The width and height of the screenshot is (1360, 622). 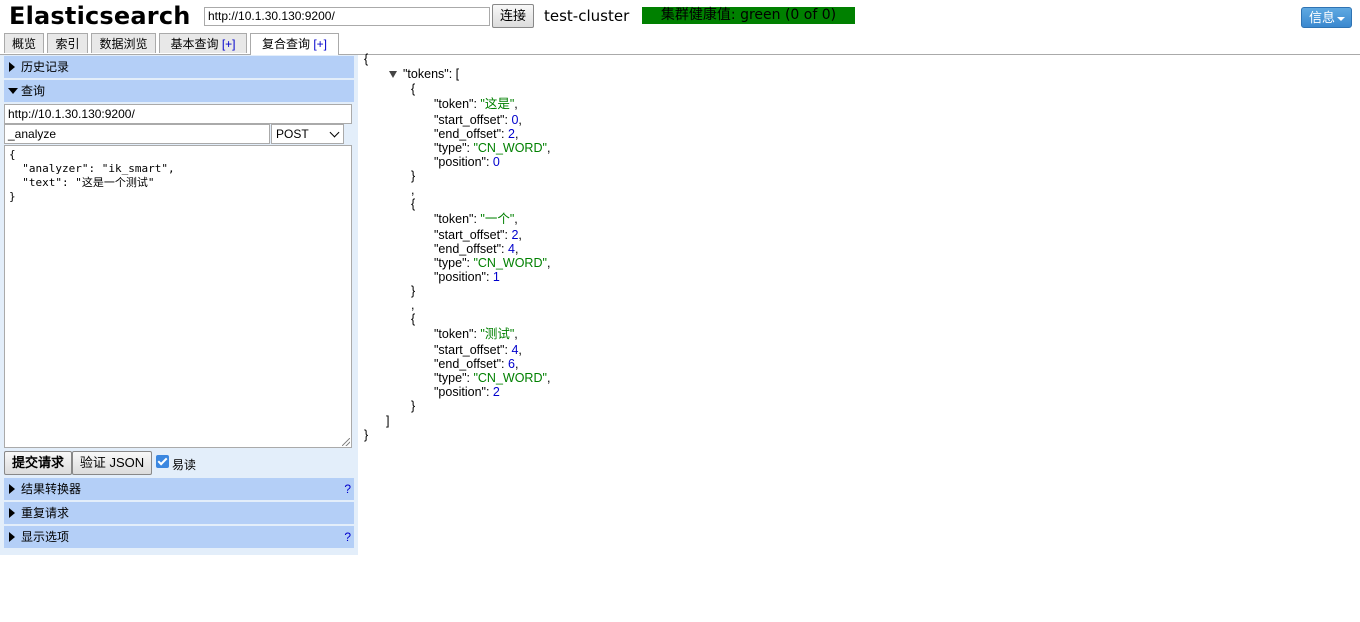 What do you see at coordinates (496, 277) in the screenshot?
I see `json-number: 1` at bounding box center [496, 277].